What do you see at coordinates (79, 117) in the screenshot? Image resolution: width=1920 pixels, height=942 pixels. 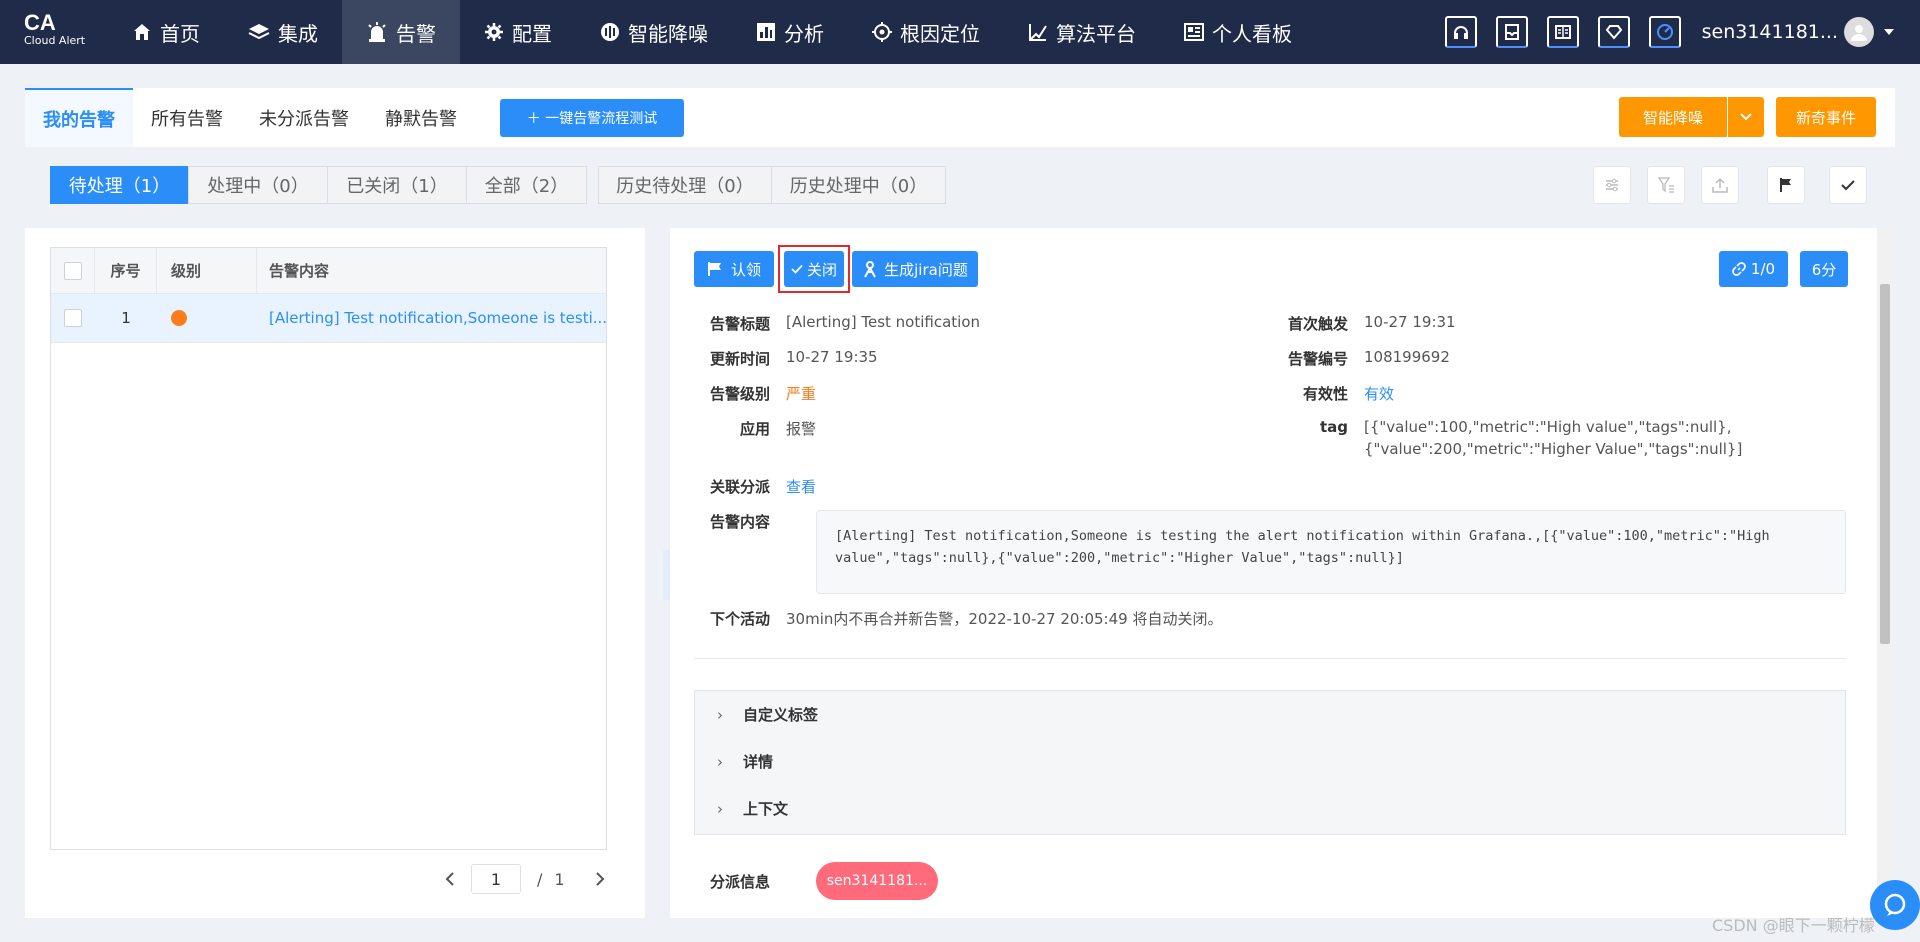 I see `tab-my-alerts: 我的告警` at bounding box center [79, 117].